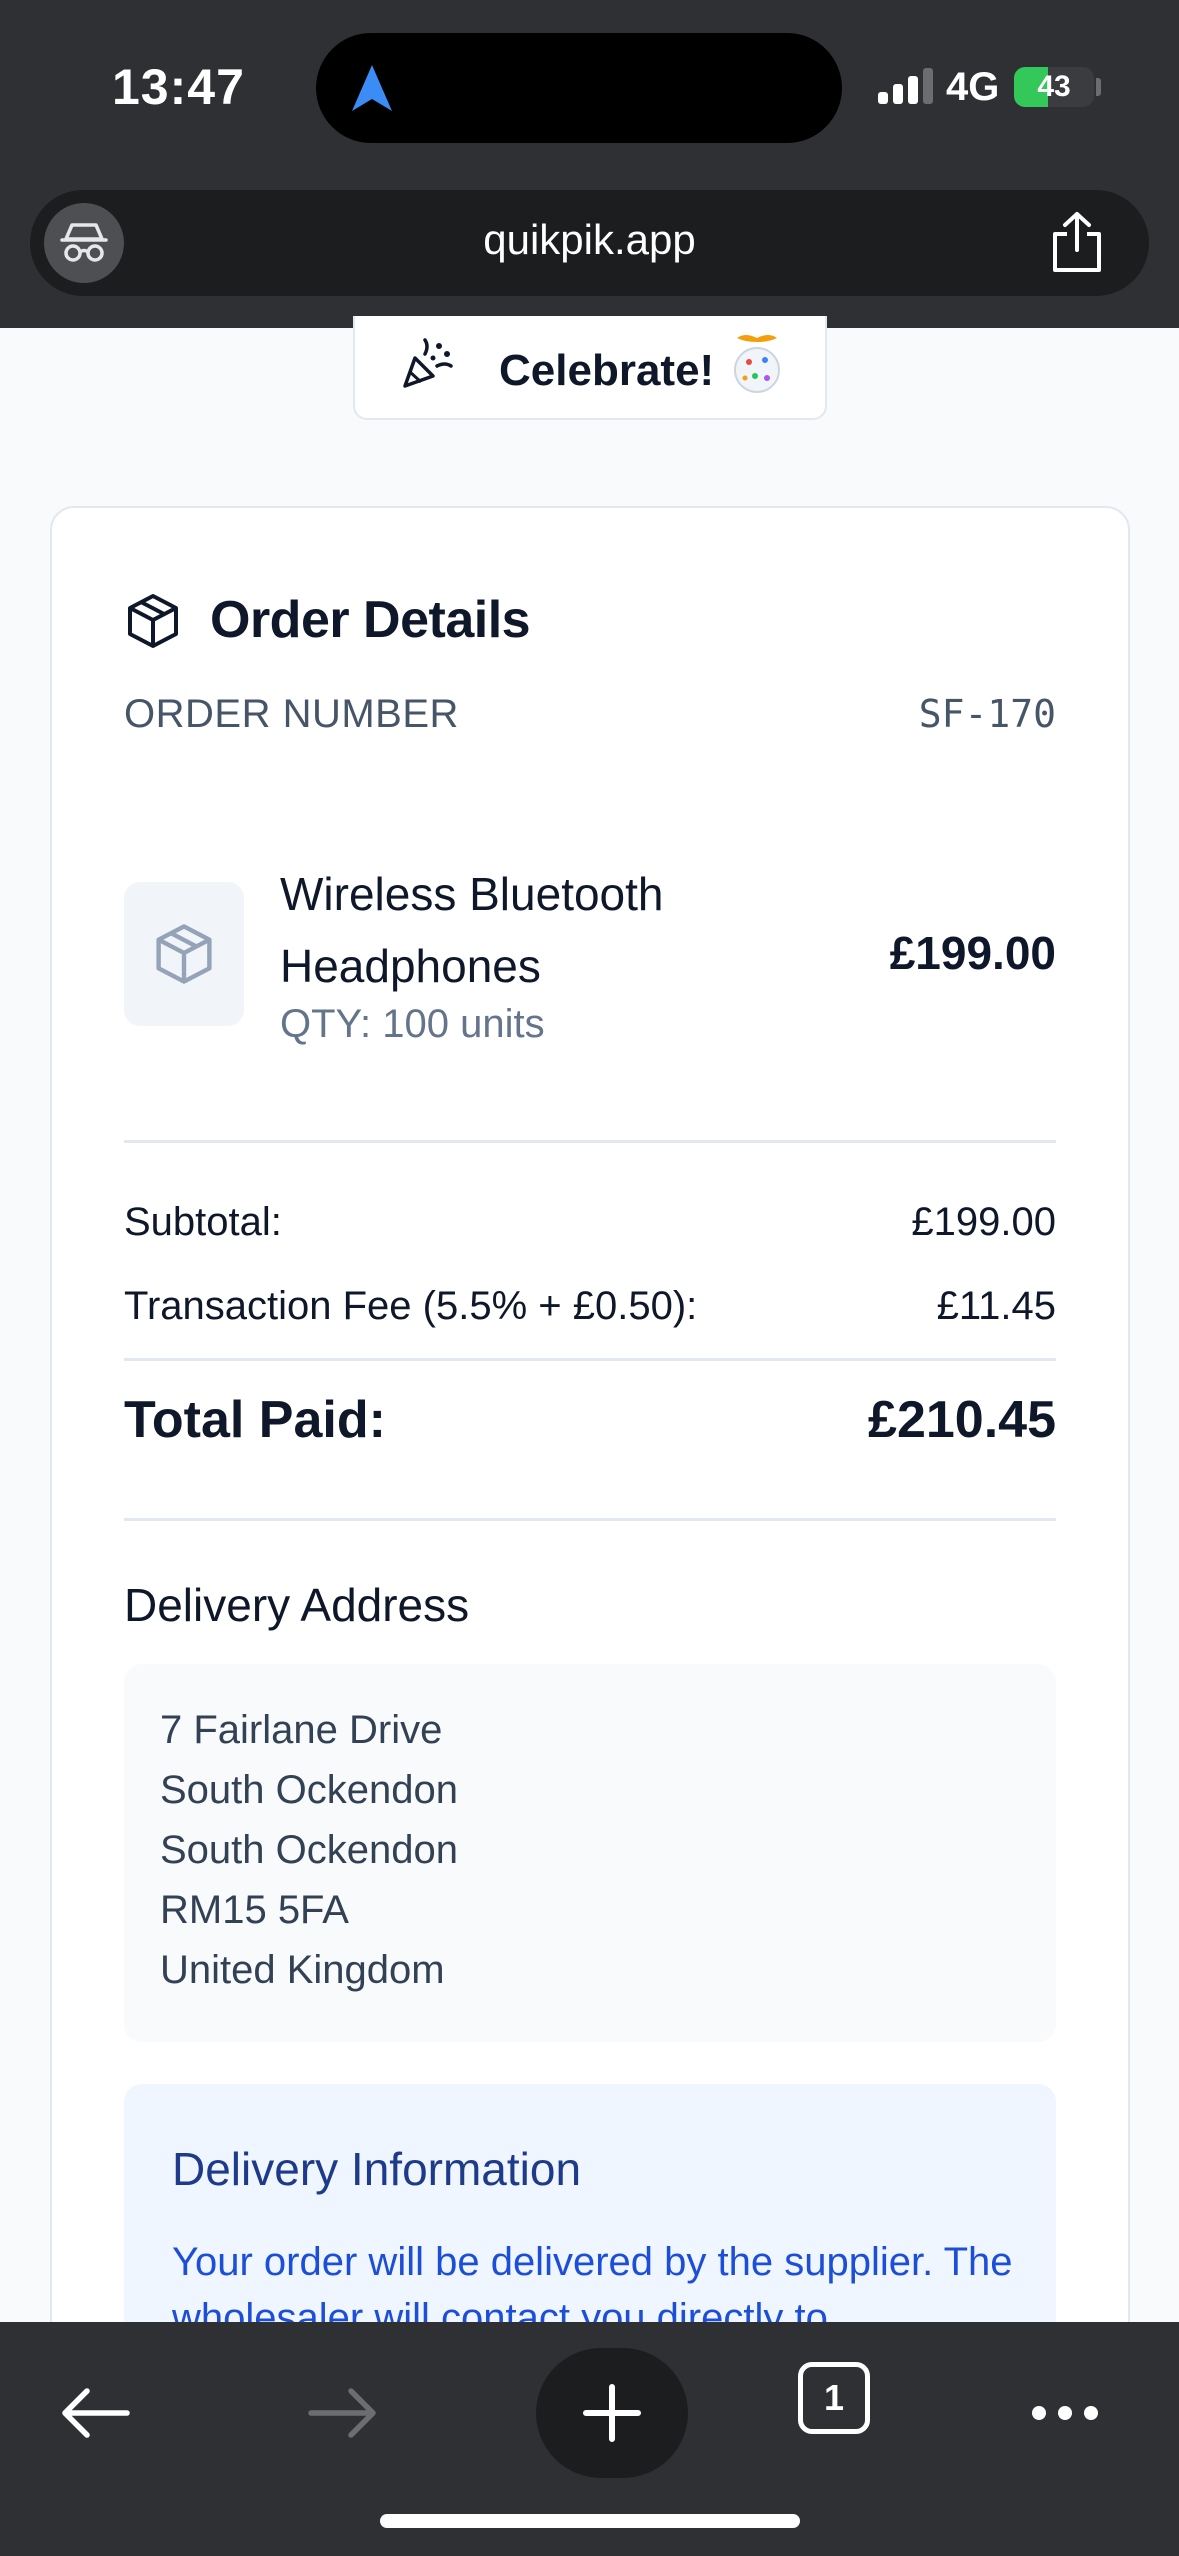 This screenshot has width=1179, height=2556. What do you see at coordinates (983, 1222) in the screenshot?
I see `subtotal-value: £199.00` at bounding box center [983, 1222].